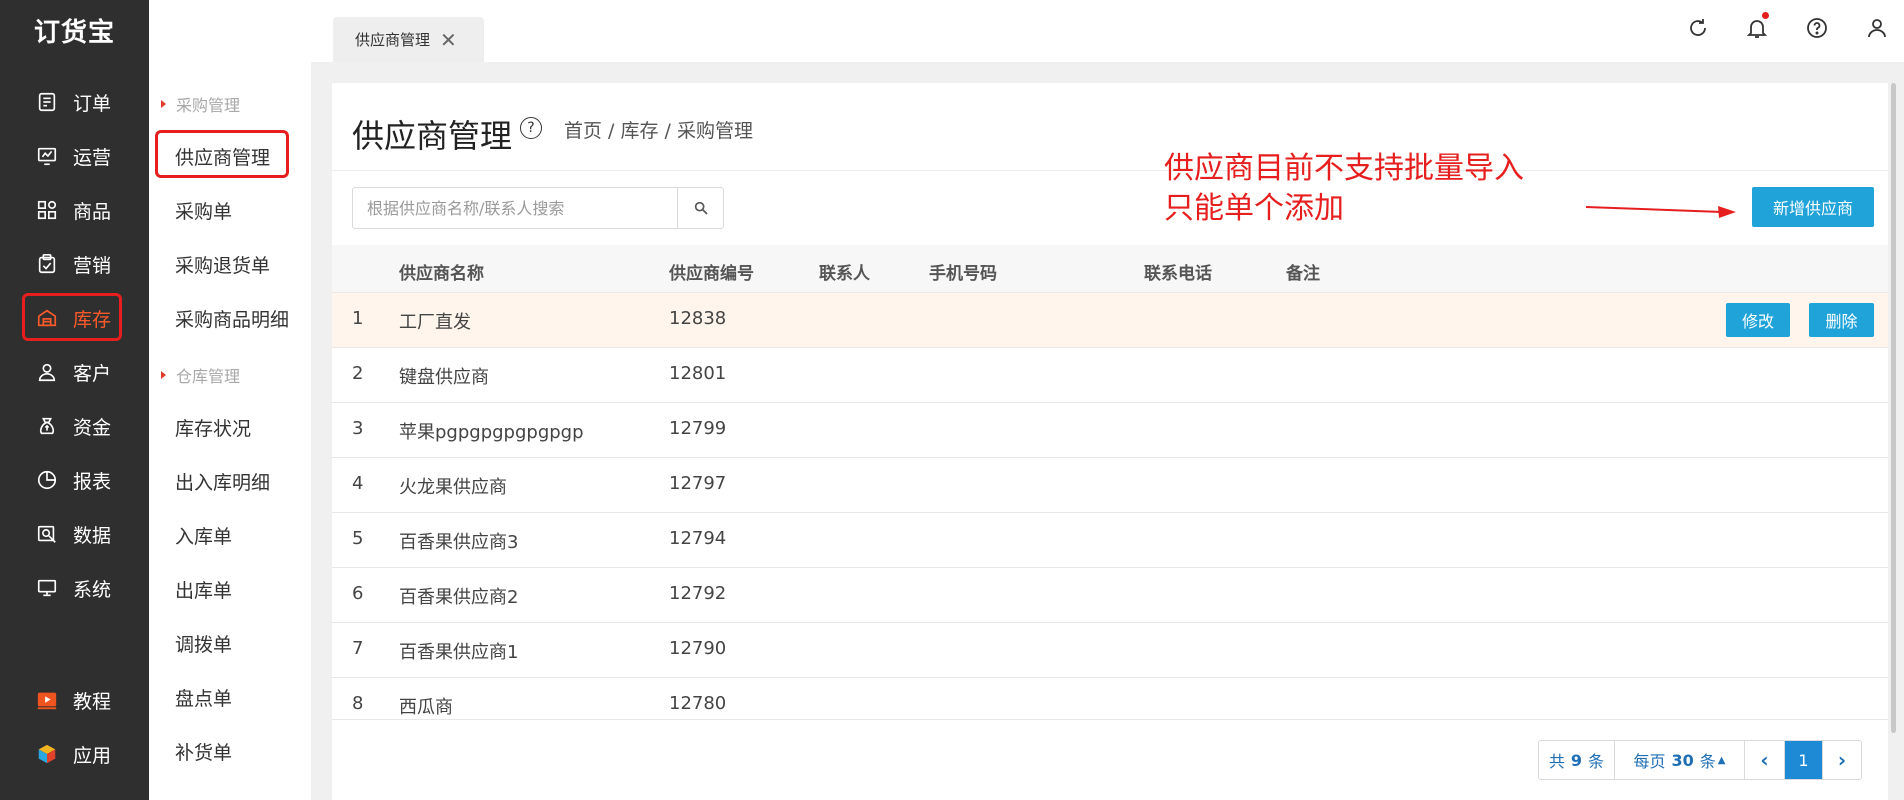 This screenshot has width=1904, height=800. I want to click on search-button, so click(700, 208).